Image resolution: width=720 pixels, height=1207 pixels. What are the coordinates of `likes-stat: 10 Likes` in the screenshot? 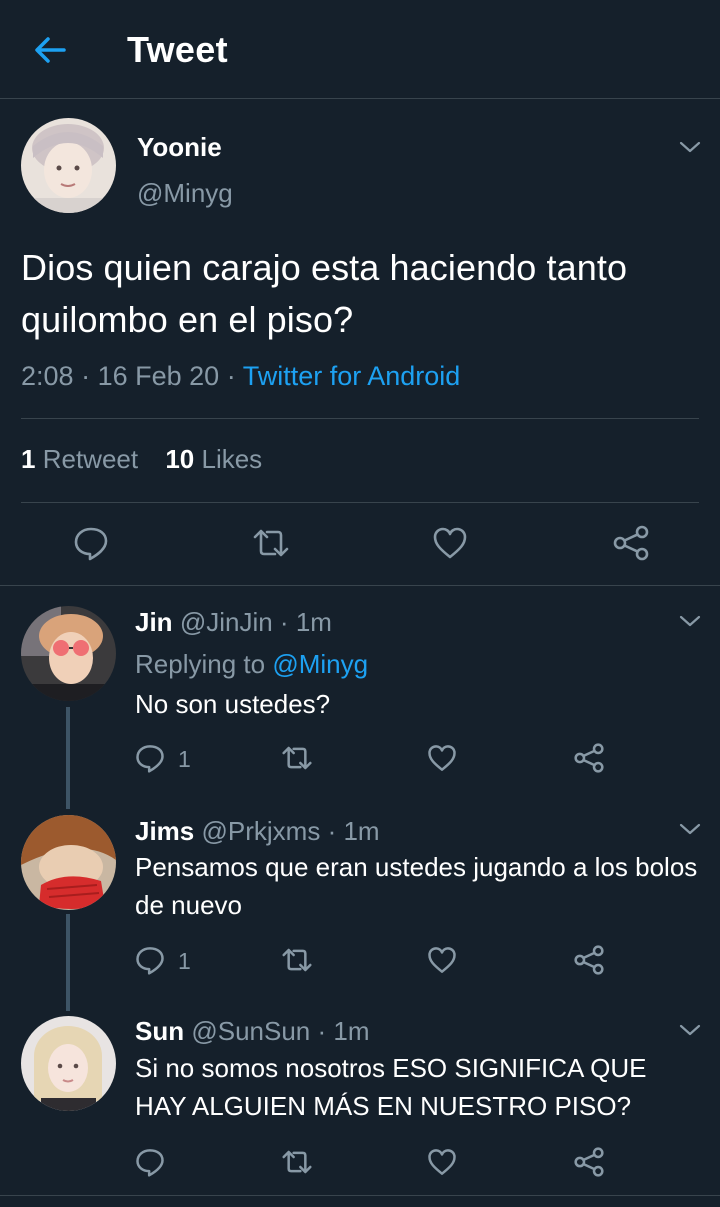 It's located at (213, 459).